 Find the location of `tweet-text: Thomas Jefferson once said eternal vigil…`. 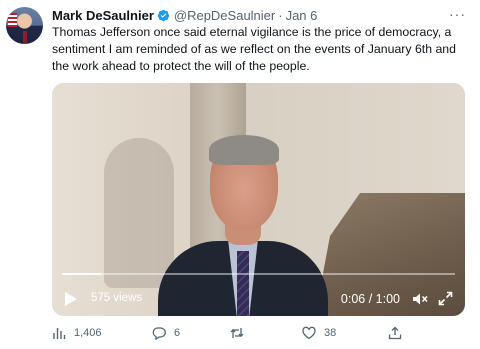

tweet-text: Thomas Jefferson once said eternal vigil… is located at coordinates (254, 49).